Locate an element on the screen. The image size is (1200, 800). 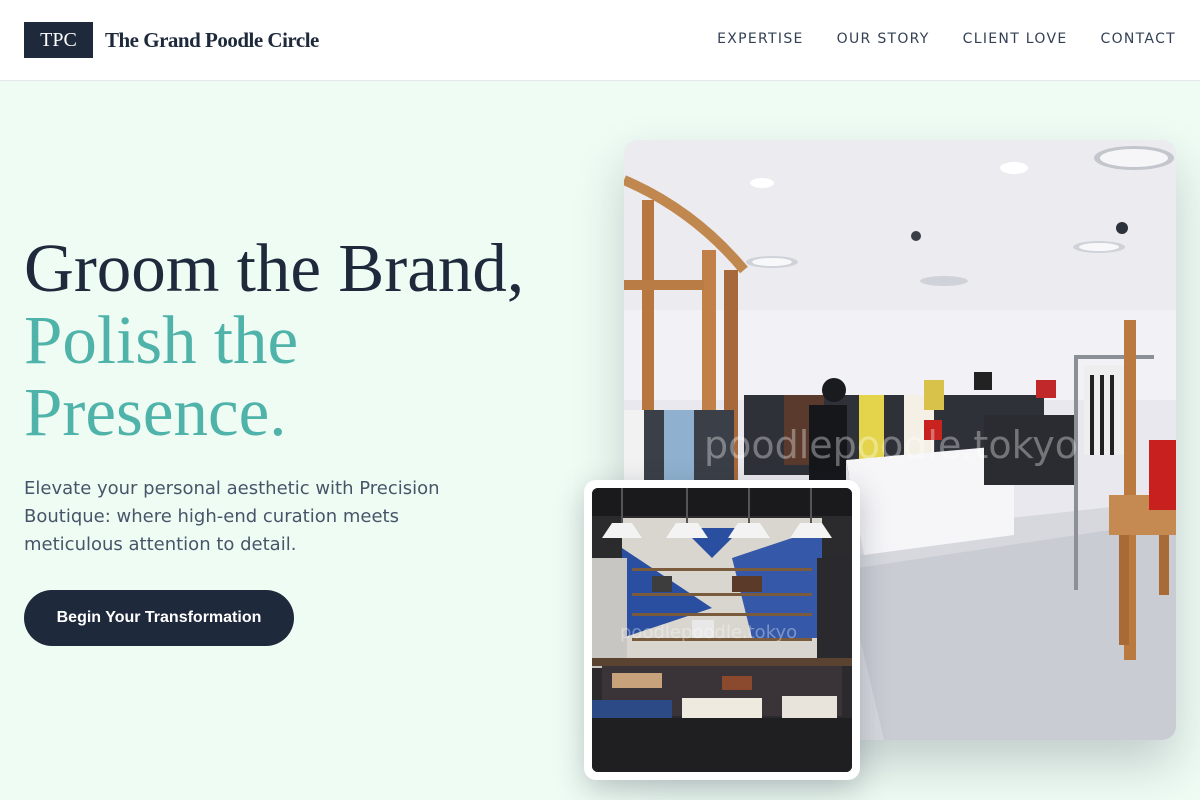
nav-link-contact: CONTACT is located at coordinates (1139, 39).